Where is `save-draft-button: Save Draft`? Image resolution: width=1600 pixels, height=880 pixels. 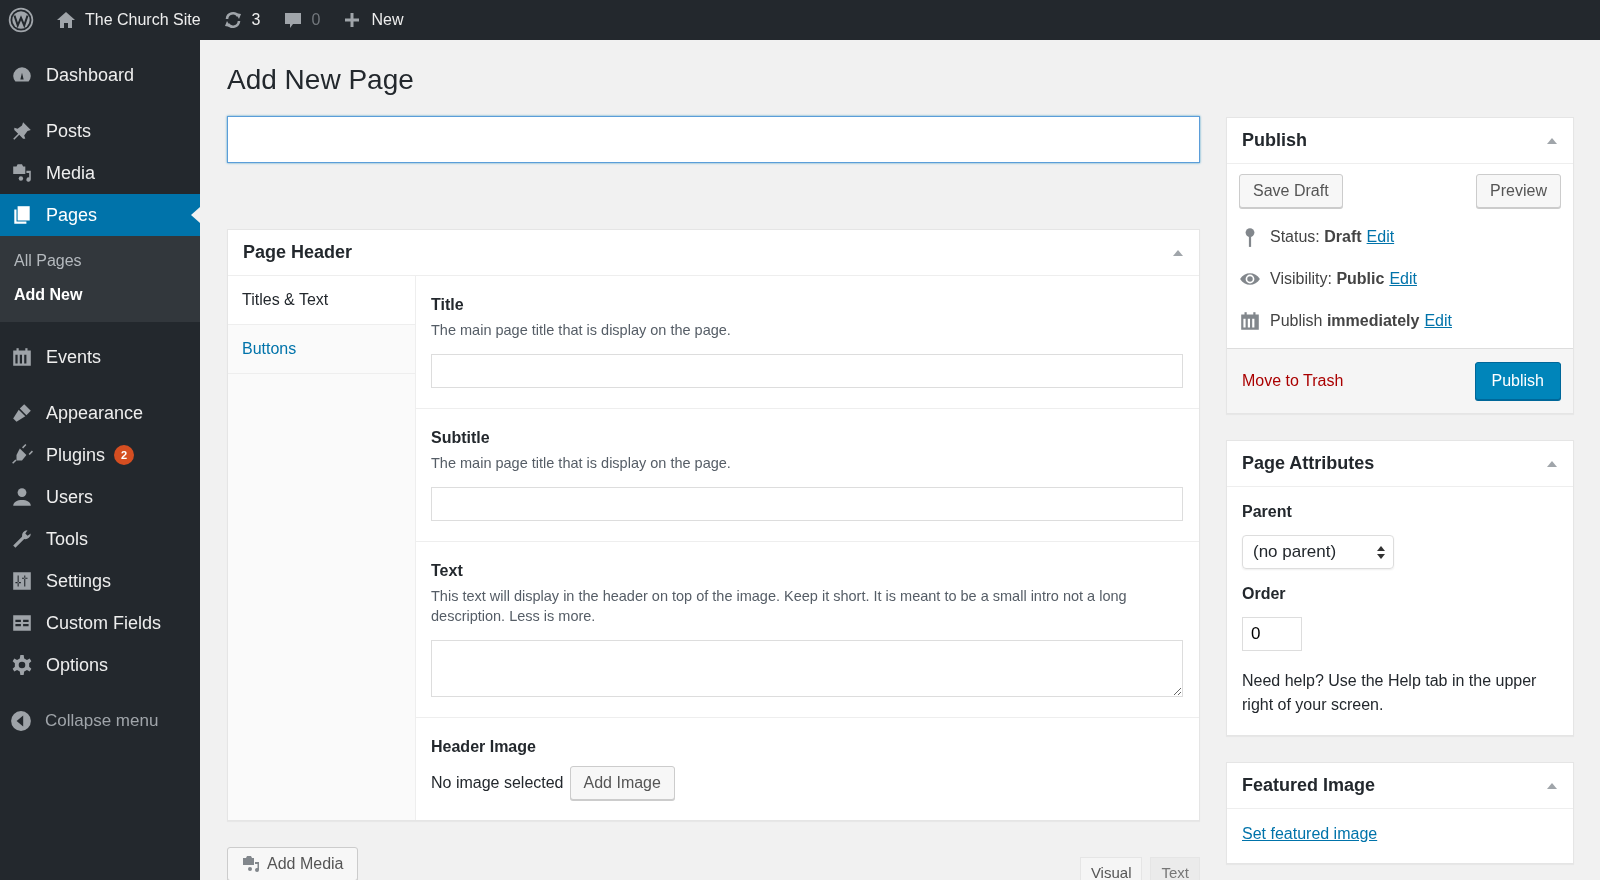
save-draft-button: Save Draft is located at coordinates (1291, 191).